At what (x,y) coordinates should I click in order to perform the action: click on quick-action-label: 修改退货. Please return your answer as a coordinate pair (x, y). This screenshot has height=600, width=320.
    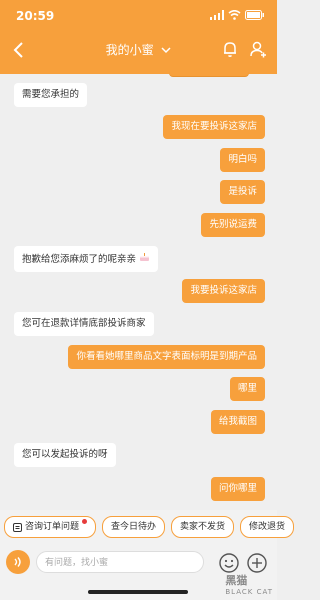
    Looking at the image, I should click on (267, 527).